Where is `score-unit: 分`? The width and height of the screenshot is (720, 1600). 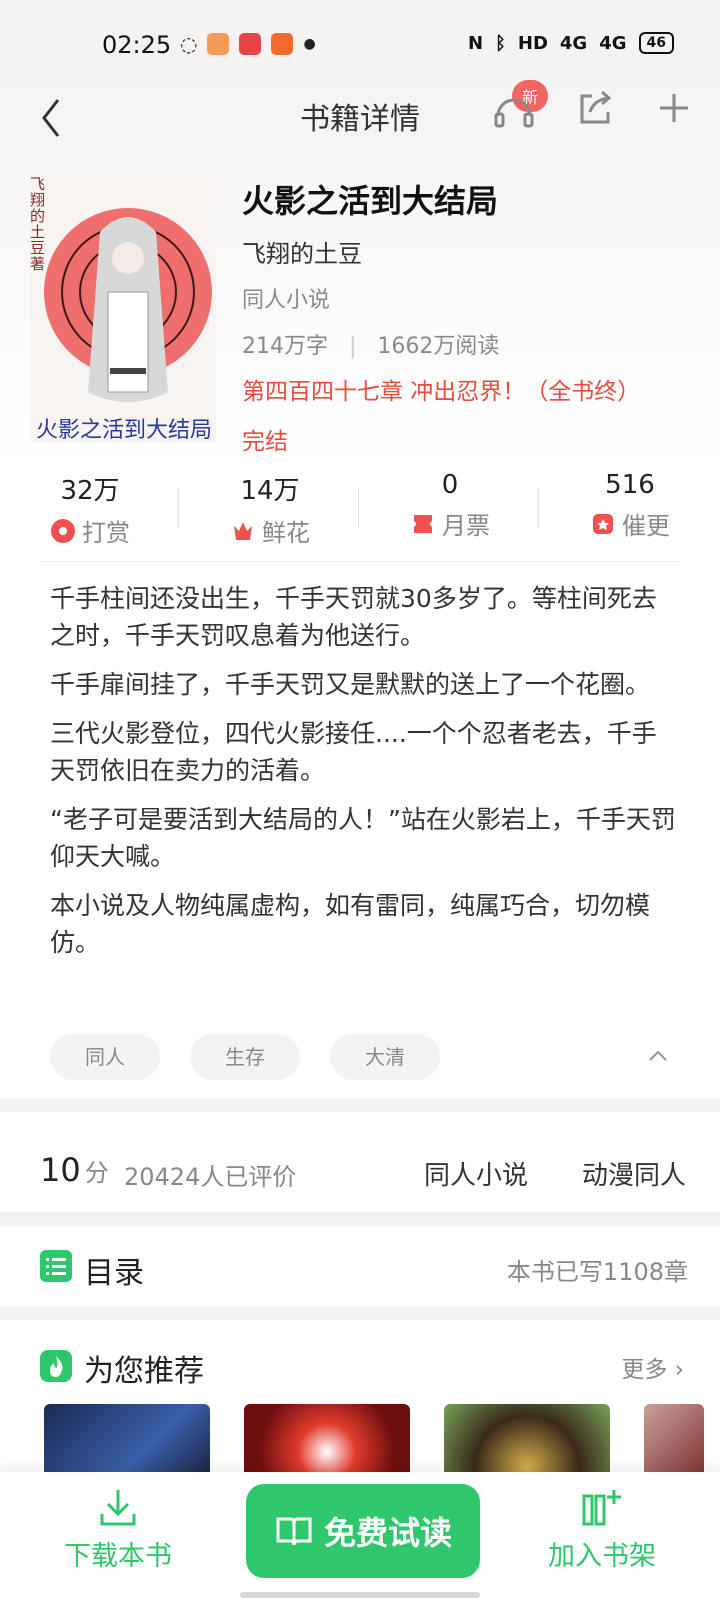 score-unit: 分 is located at coordinates (96, 1173).